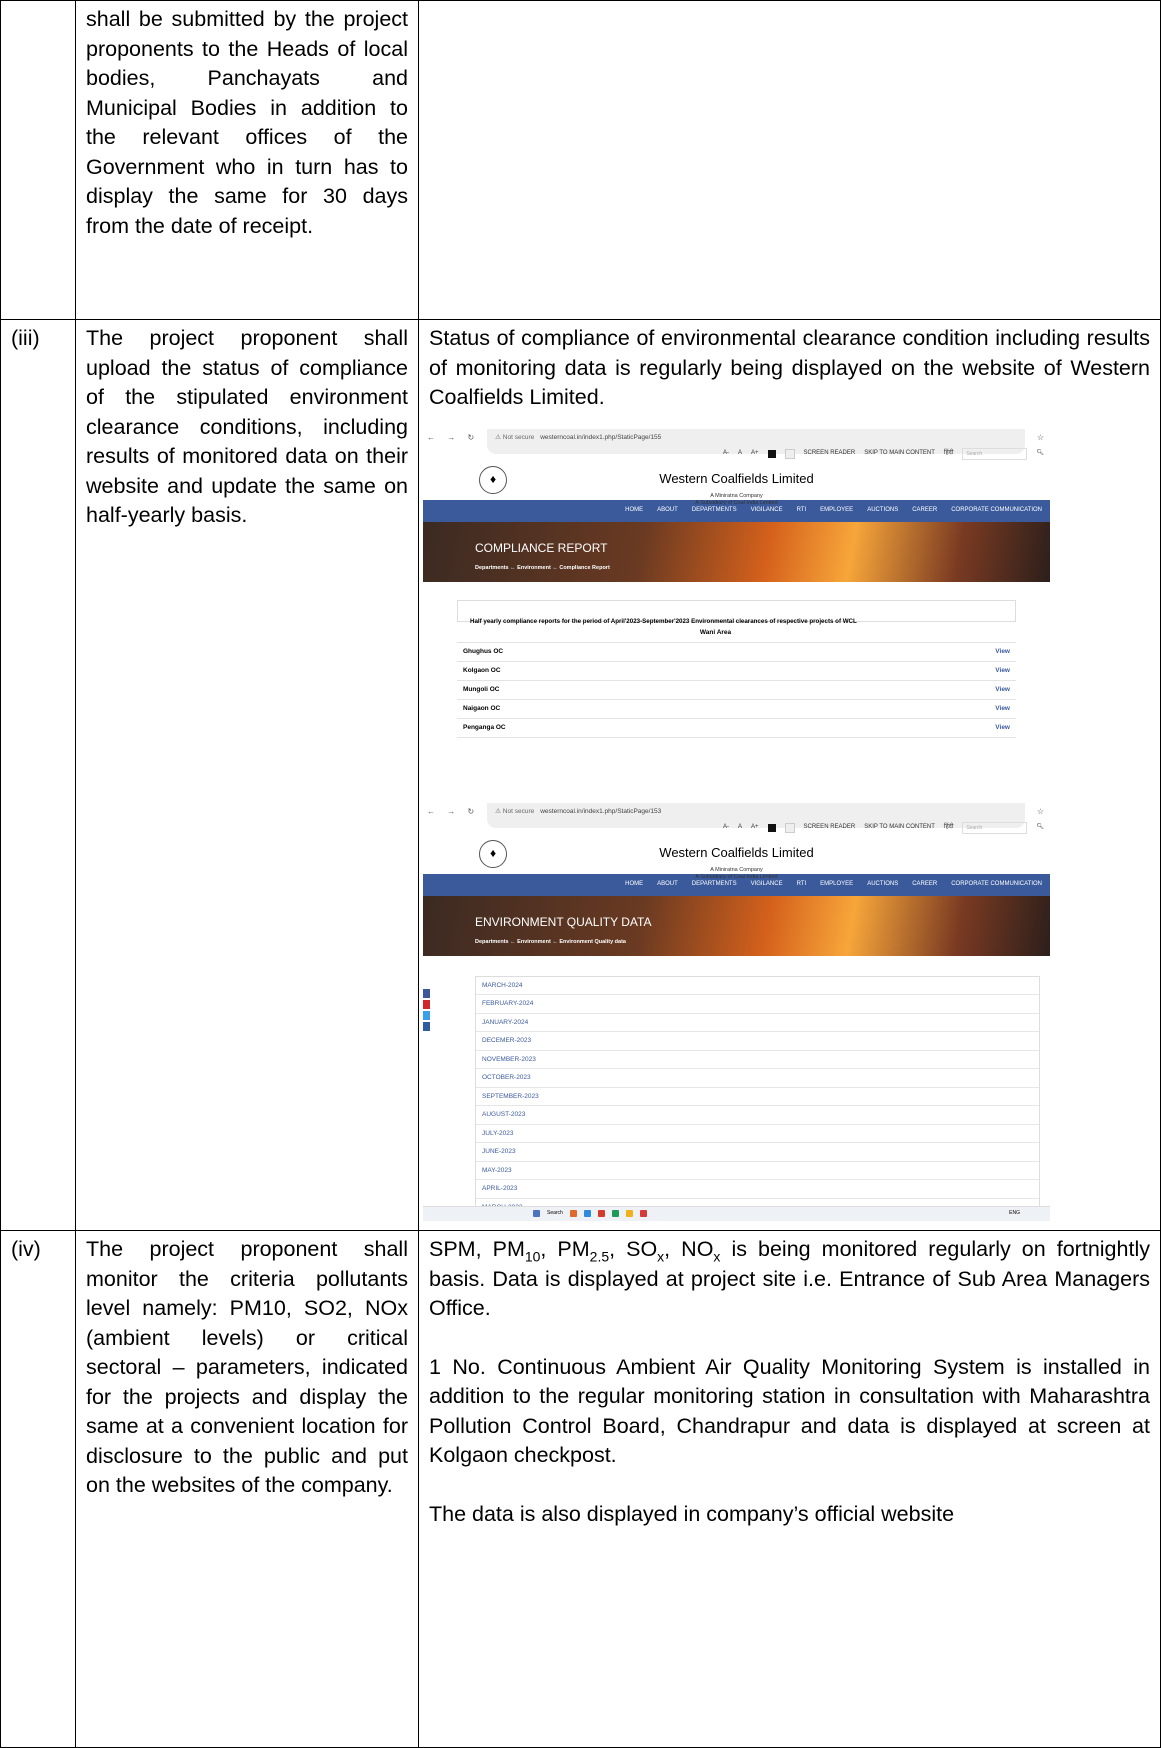 This screenshot has width=1161, height=1748. Describe the element at coordinates (757, 986) in the screenshot. I see `month-link: MARCH-2024` at that location.